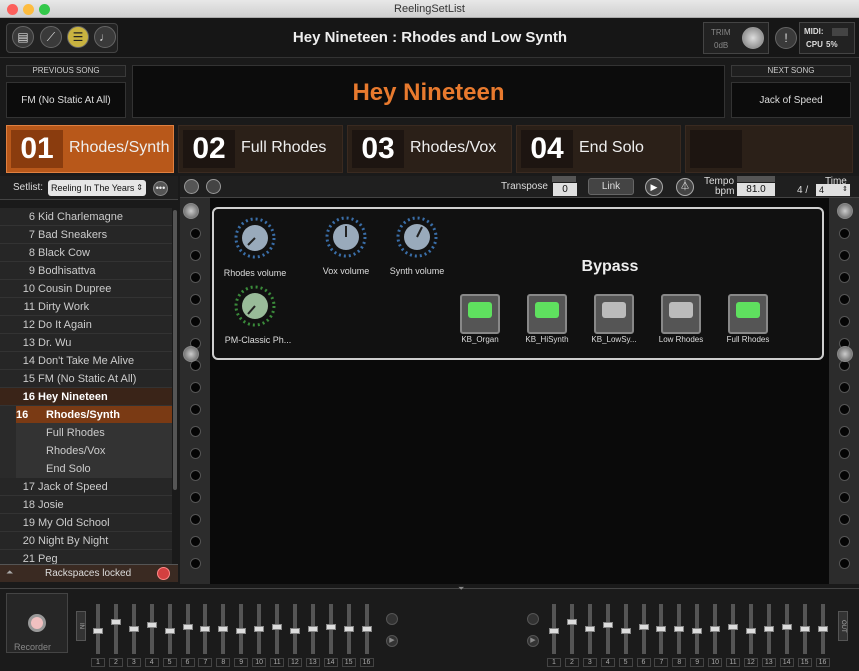 The width and height of the screenshot is (859, 671). Describe the element at coordinates (86, 325) in the screenshot. I see `setlist-item: 12 Do It Again` at that location.